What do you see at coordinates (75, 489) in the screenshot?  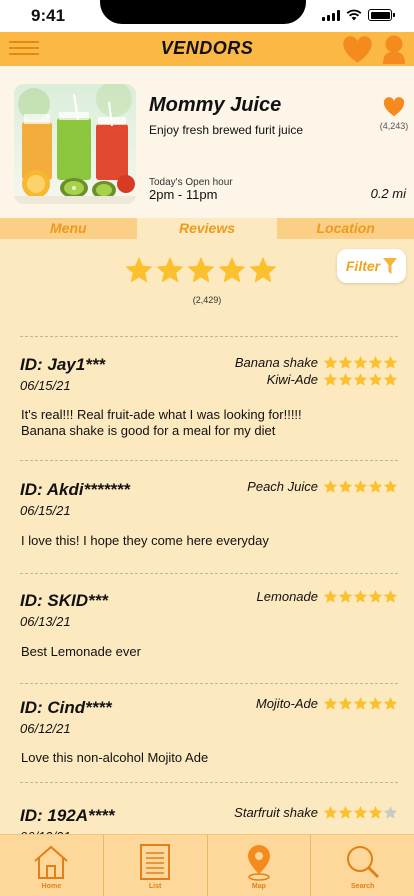 I see `reviewer-id: ID: Akdi*******` at bounding box center [75, 489].